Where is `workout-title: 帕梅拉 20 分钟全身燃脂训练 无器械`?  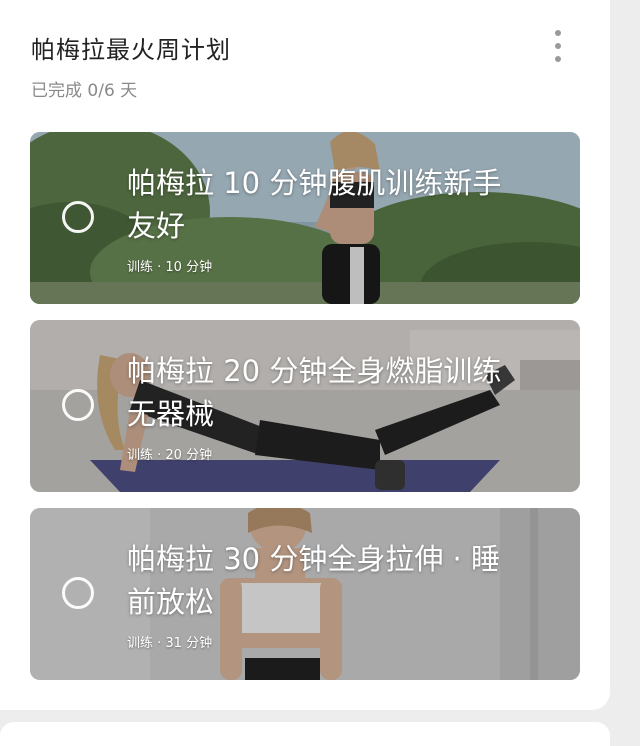
workout-title: 帕梅拉 20 分钟全身燃脂训练 无器械 is located at coordinates (314, 392).